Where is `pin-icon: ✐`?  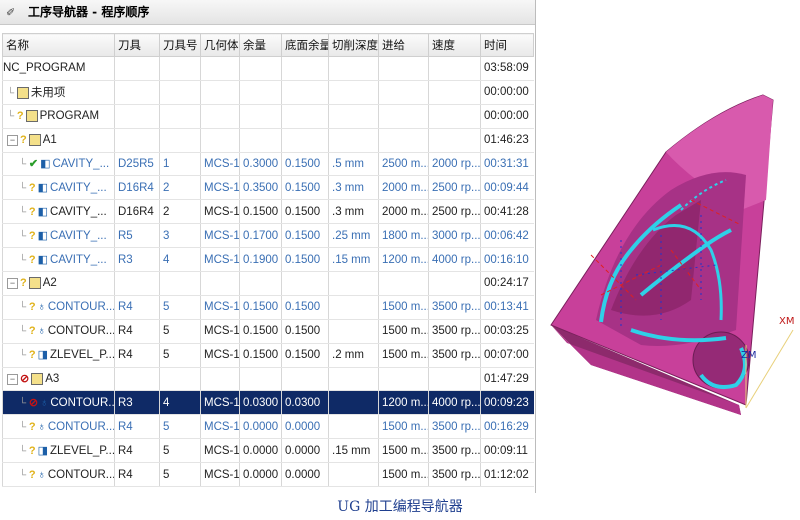 pin-icon: ✐ is located at coordinates (12, 13).